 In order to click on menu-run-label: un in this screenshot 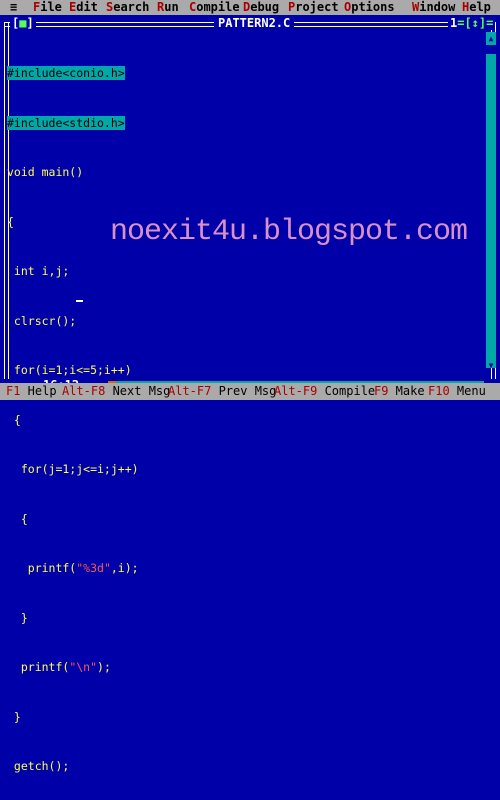, I will do `click(171, 7)`.